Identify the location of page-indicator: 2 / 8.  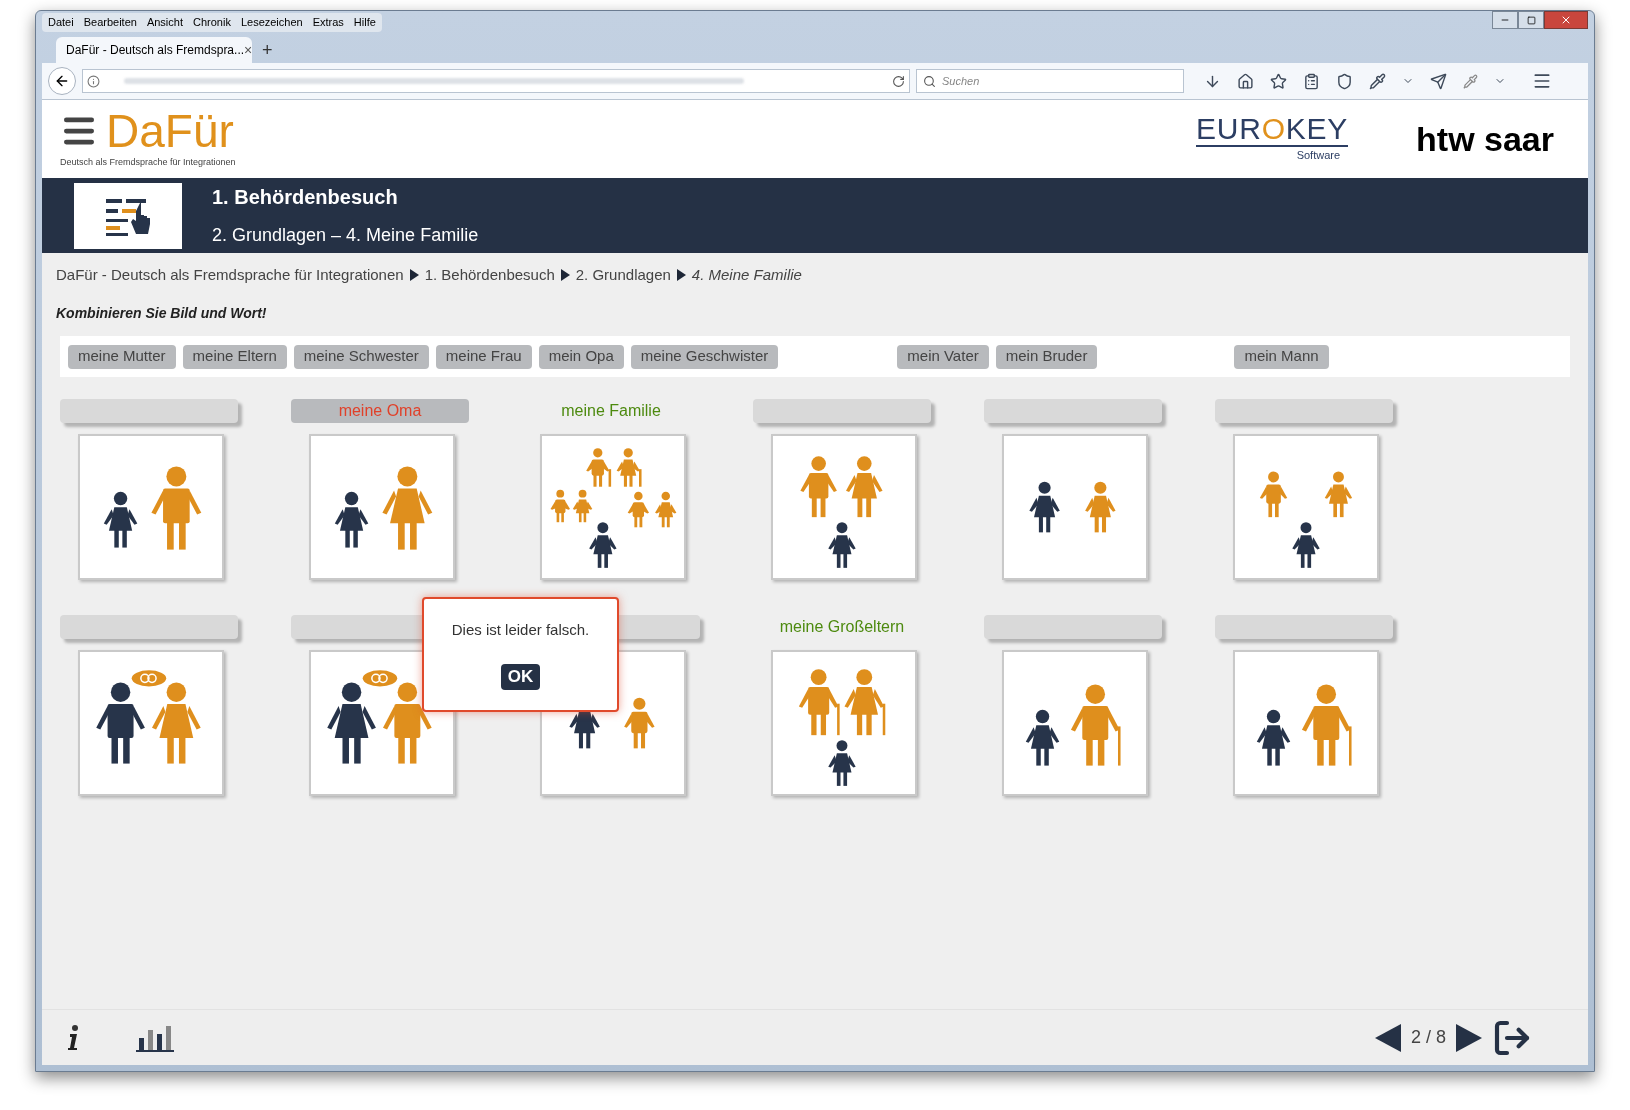
(1428, 1037).